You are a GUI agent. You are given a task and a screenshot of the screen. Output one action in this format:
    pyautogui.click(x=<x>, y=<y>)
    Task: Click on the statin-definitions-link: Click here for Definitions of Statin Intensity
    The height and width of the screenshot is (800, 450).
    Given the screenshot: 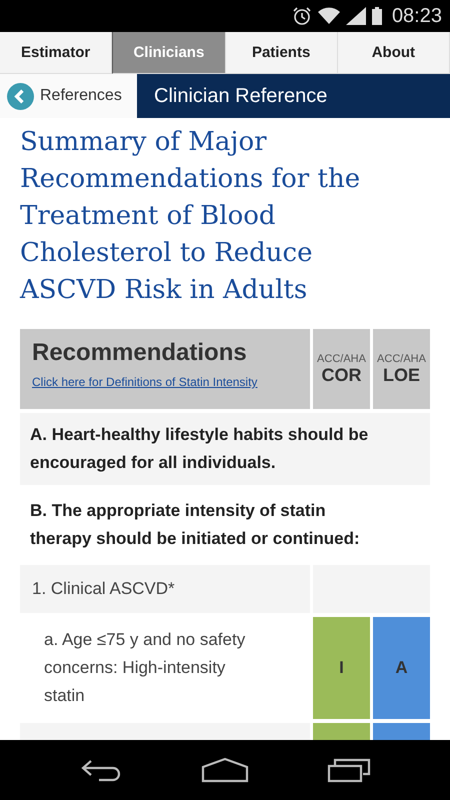 What is the action you would take?
    pyautogui.click(x=165, y=382)
    